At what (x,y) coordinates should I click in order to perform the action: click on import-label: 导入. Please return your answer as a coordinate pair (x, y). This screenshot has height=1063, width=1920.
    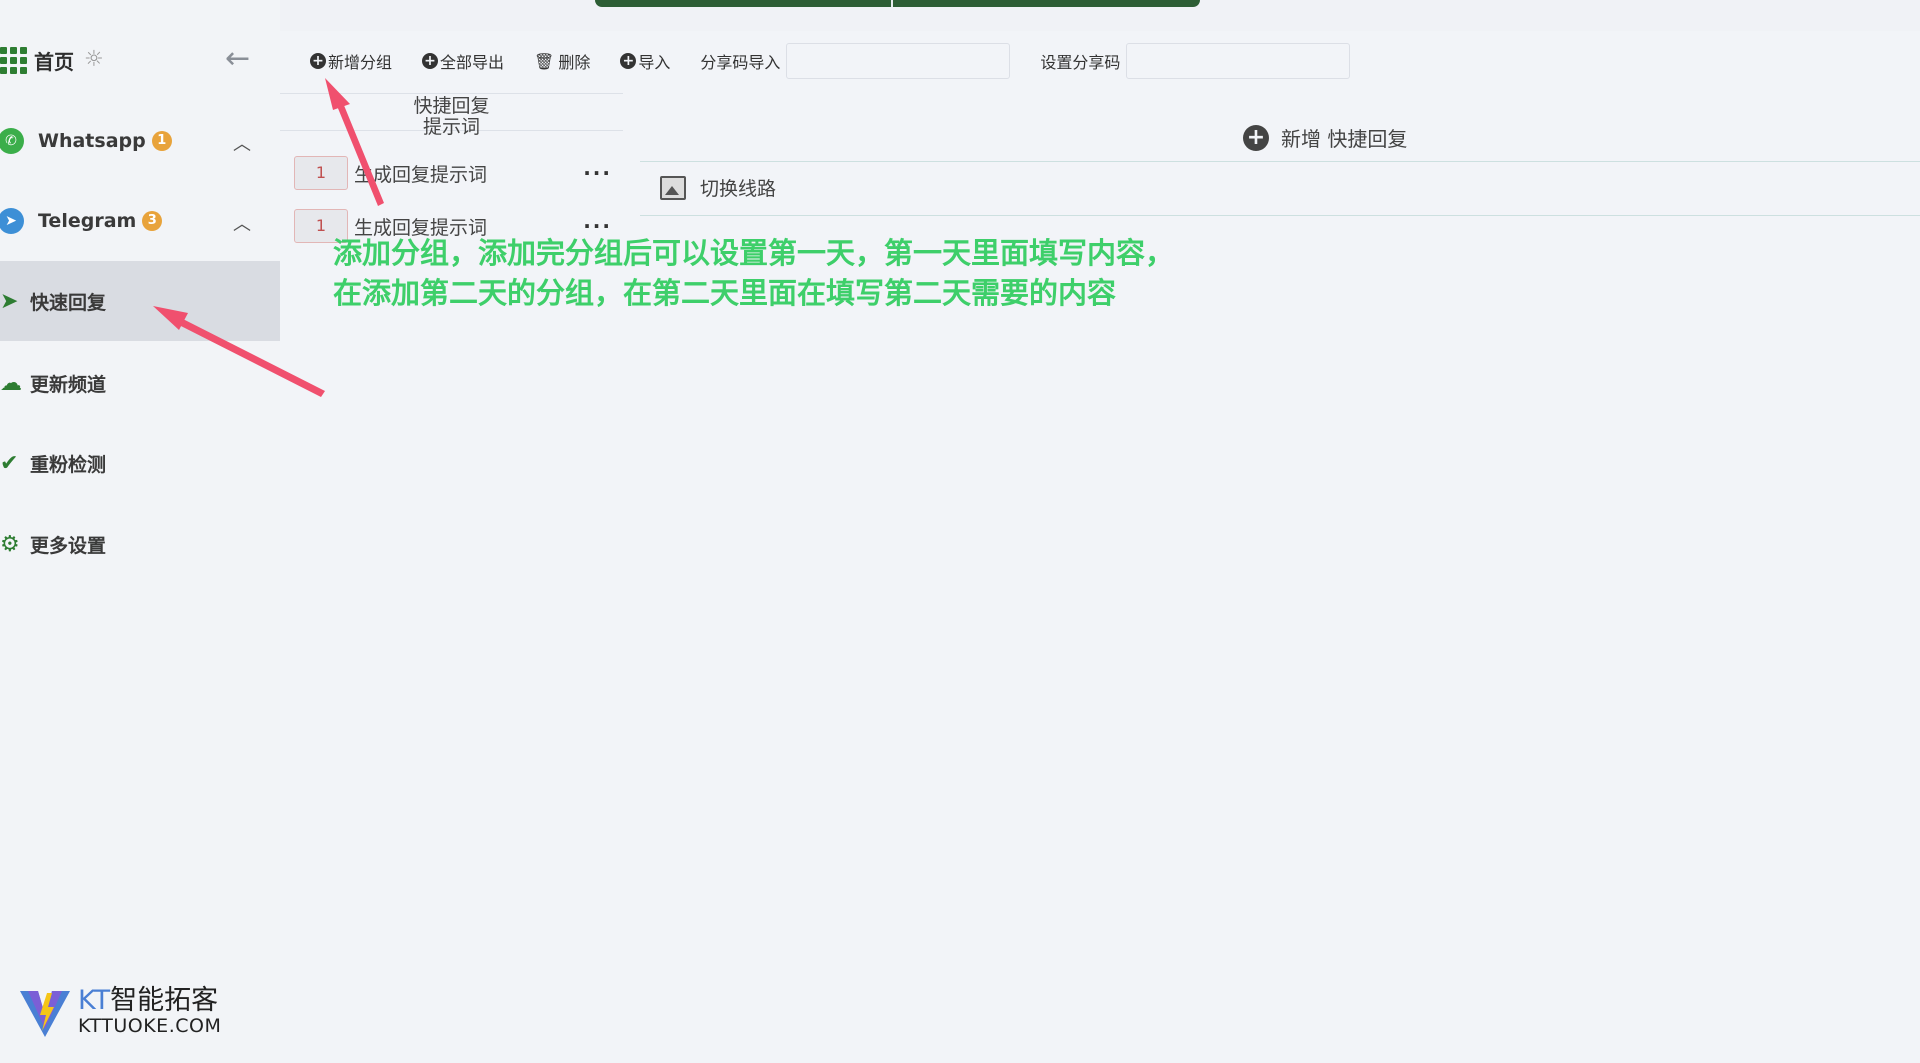
    Looking at the image, I should click on (654, 62).